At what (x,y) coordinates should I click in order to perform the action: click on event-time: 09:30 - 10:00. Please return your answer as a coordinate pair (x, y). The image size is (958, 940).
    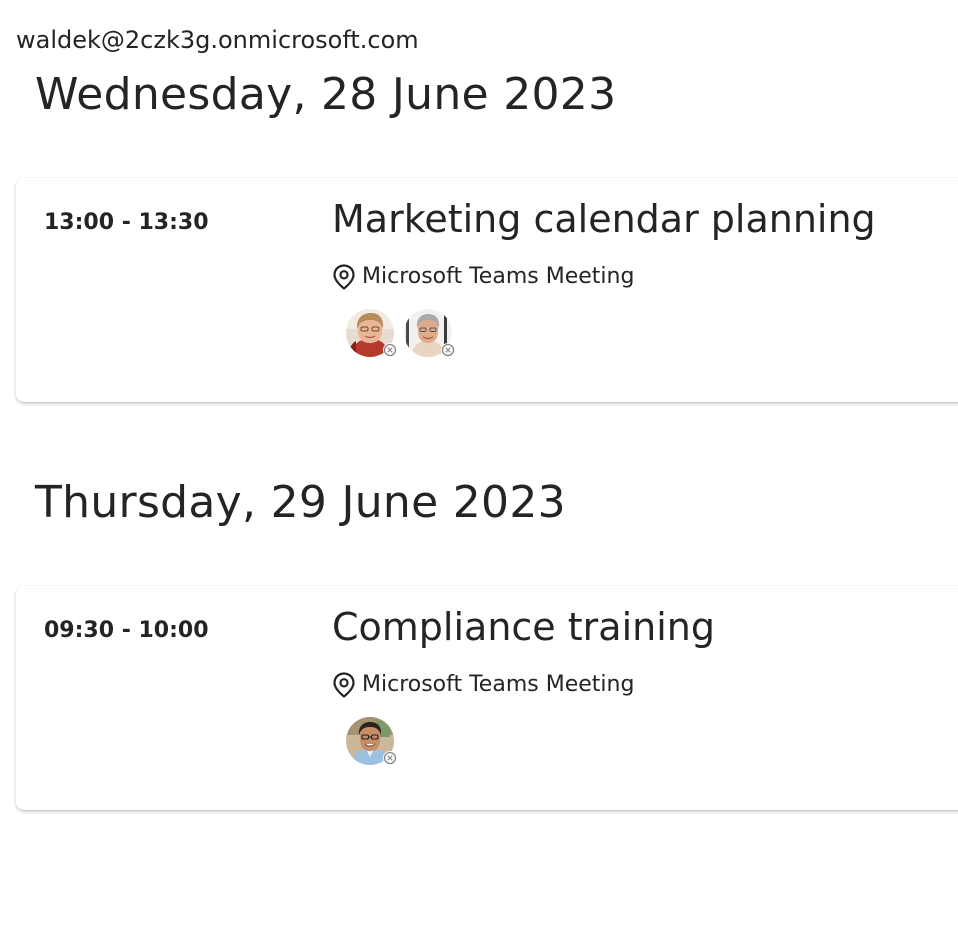
    Looking at the image, I should click on (126, 630).